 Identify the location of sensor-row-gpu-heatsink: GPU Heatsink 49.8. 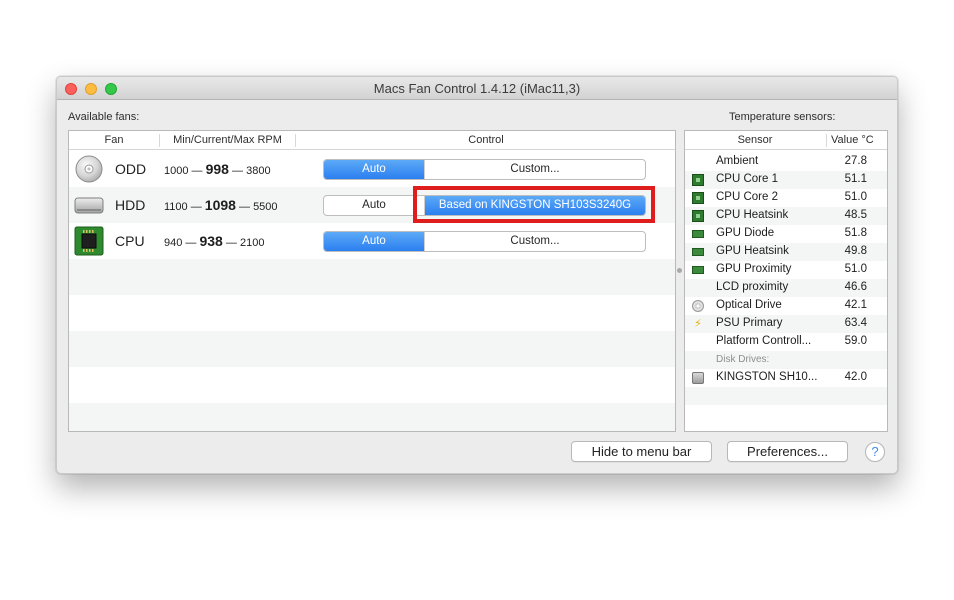
(786, 252).